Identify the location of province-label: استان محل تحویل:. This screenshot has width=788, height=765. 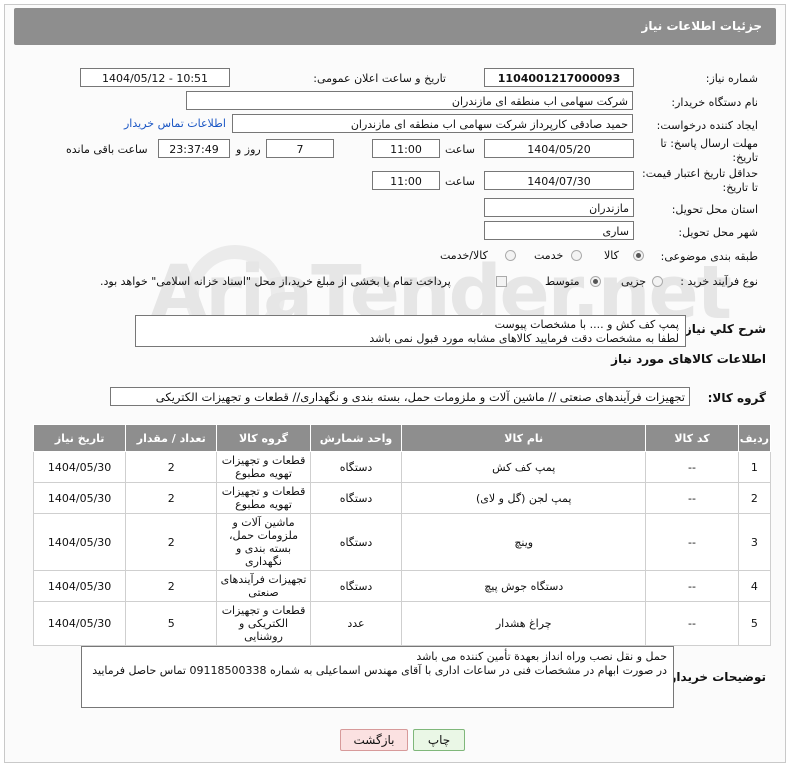
(714, 209).